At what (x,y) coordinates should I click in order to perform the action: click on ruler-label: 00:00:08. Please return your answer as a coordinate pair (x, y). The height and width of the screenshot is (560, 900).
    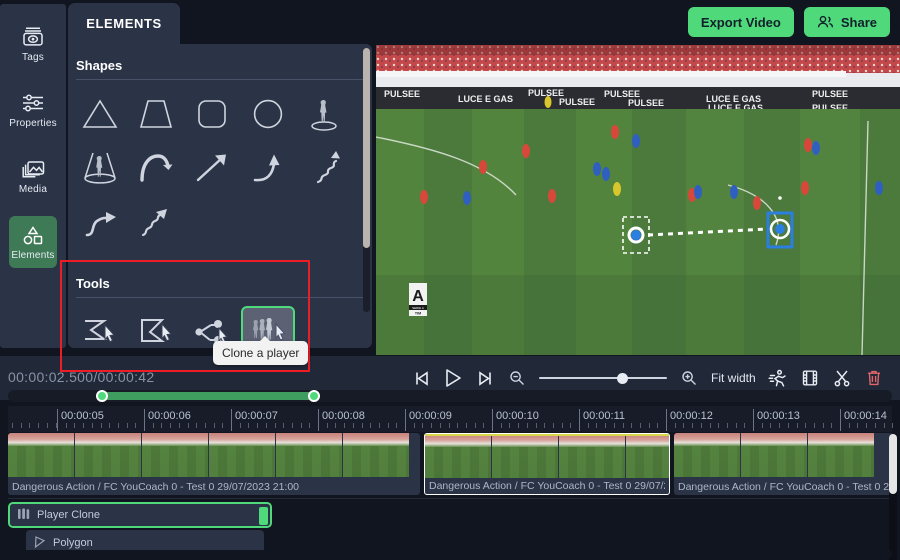
    Looking at the image, I should click on (343, 416).